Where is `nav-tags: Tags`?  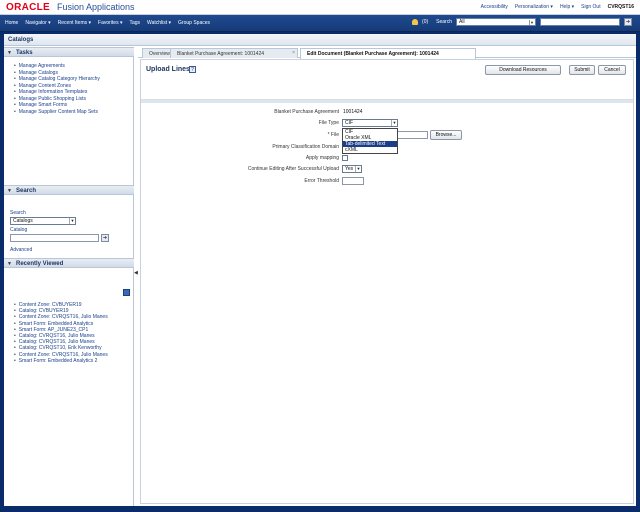 nav-tags: Tags is located at coordinates (134, 23).